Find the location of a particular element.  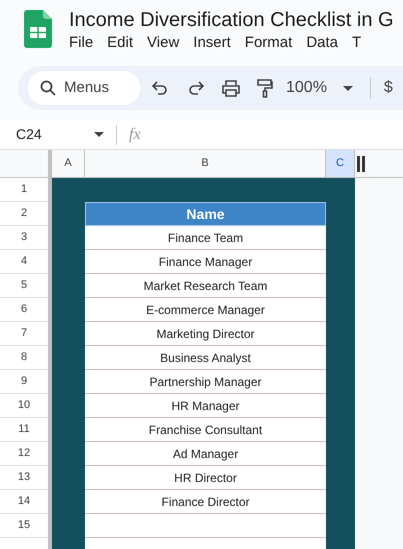

freeze-handle-icon is located at coordinates (361, 164).